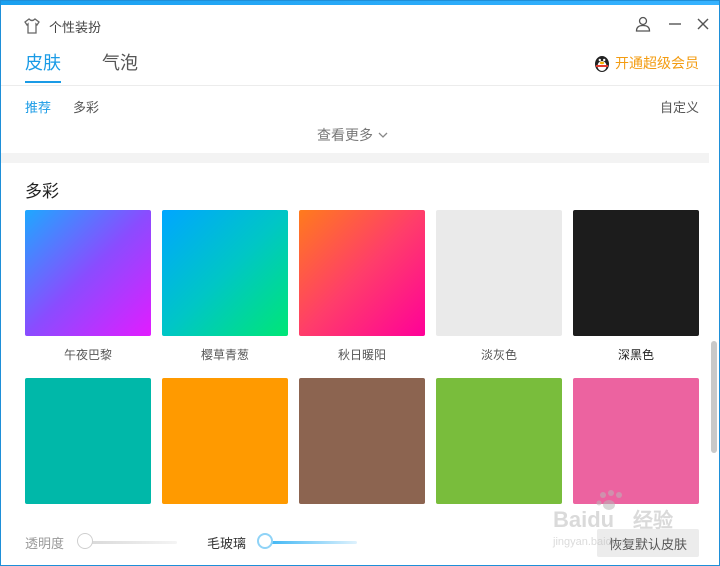  Describe the element at coordinates (120, 62) in the screenshot. I see `tab-bubble: 气泡` at that location.